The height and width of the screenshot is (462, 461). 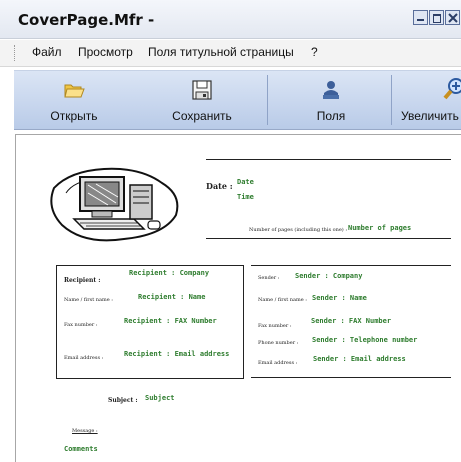 I want to click on zoom-label: Увеличить, so click(x=430, y=116).